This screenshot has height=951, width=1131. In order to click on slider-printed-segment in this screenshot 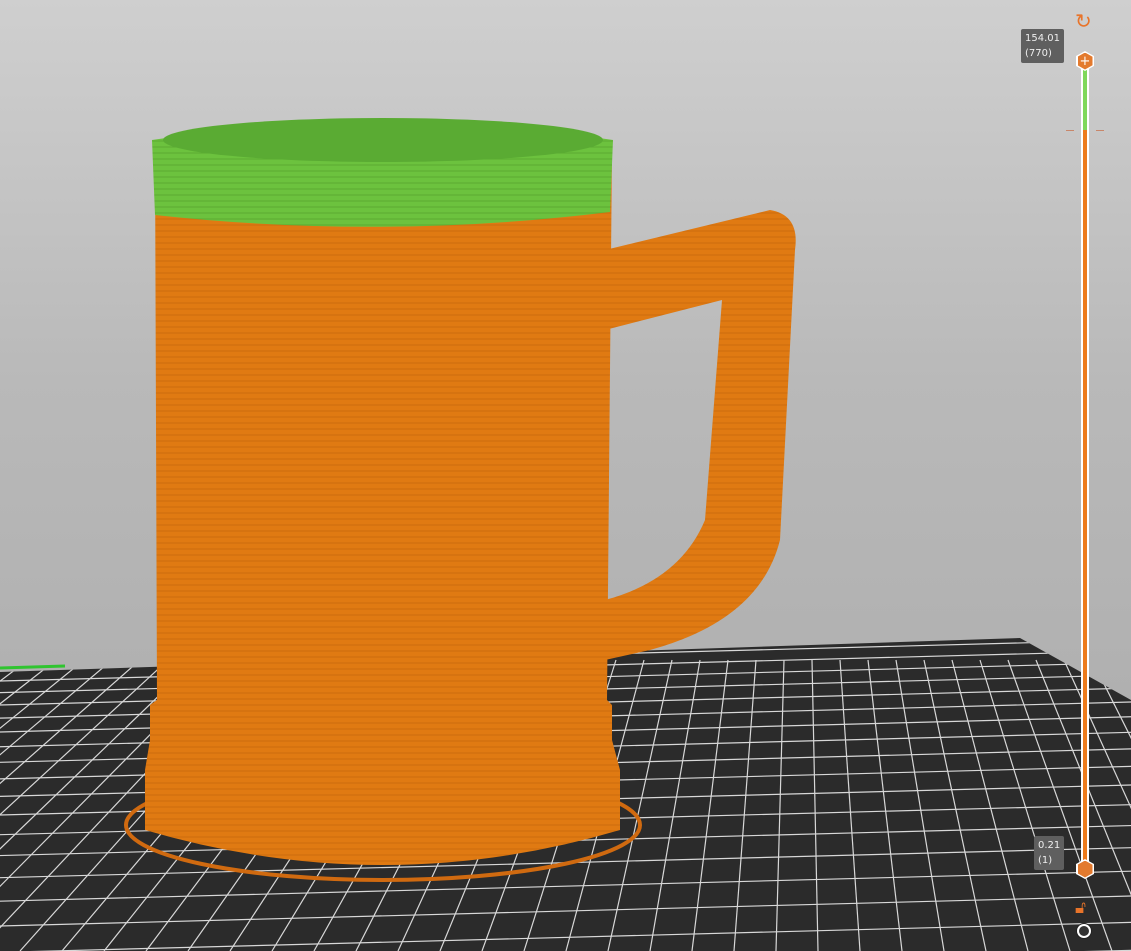, I will do `click(1085, 499)`.